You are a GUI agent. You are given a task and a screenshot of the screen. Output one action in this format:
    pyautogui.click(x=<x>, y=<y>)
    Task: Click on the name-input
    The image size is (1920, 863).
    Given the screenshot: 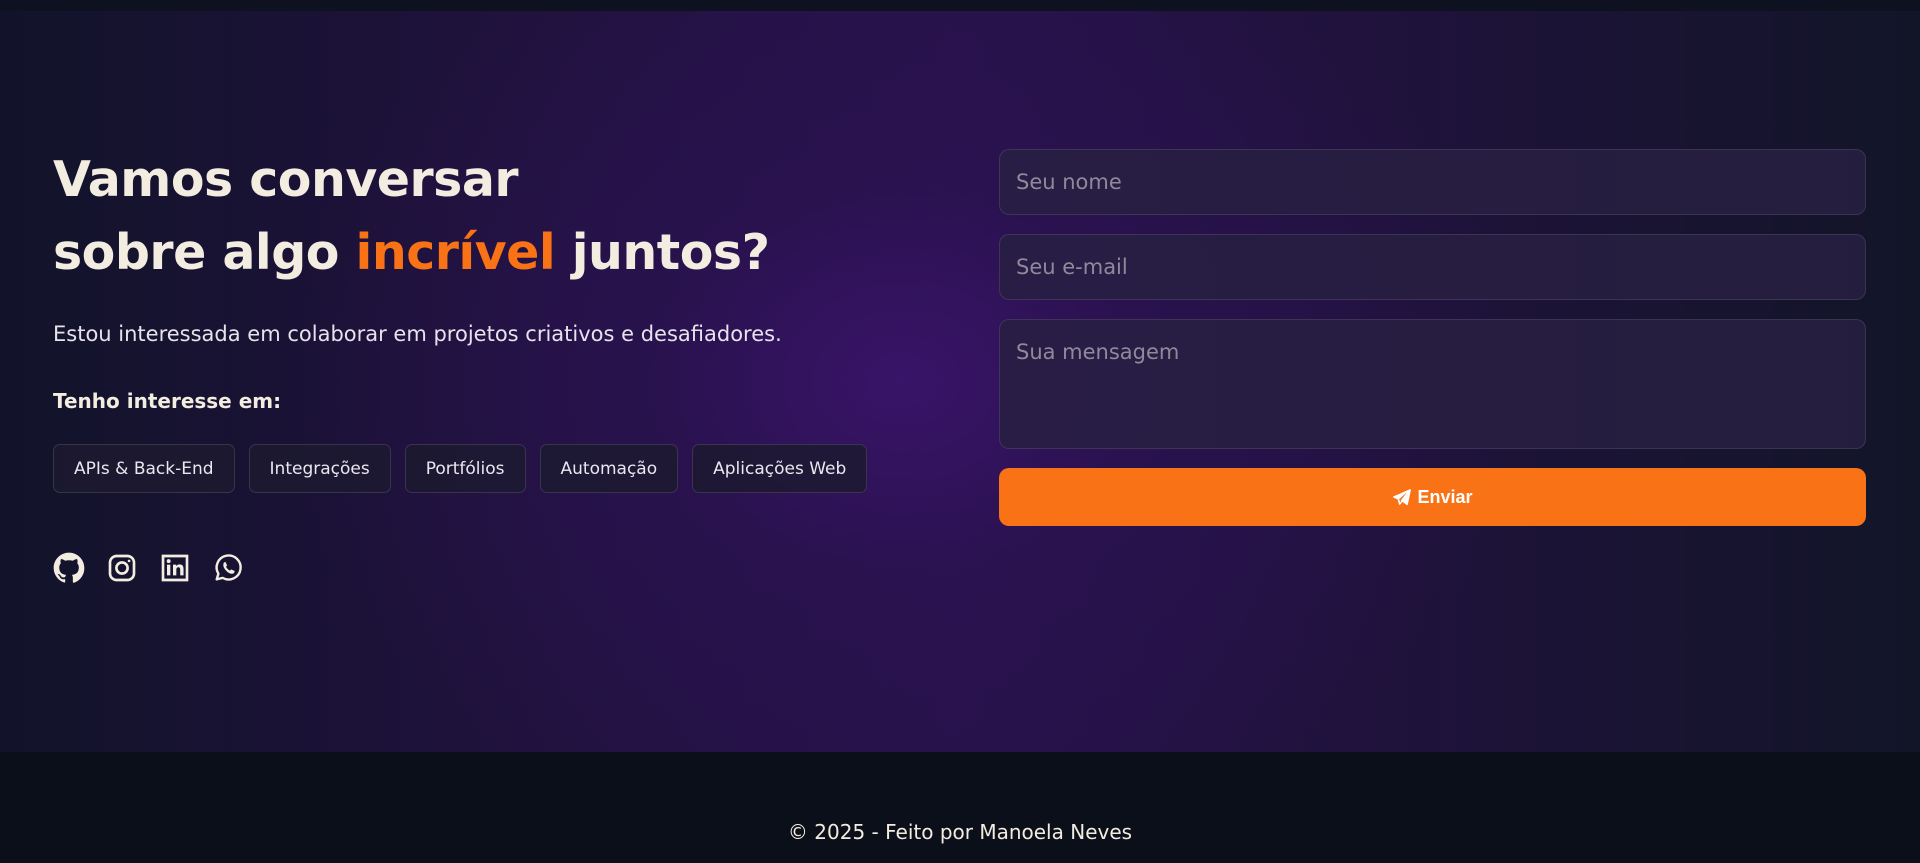 What is the action you would take?
    pyautogui.click(x=1432, y=182)
    